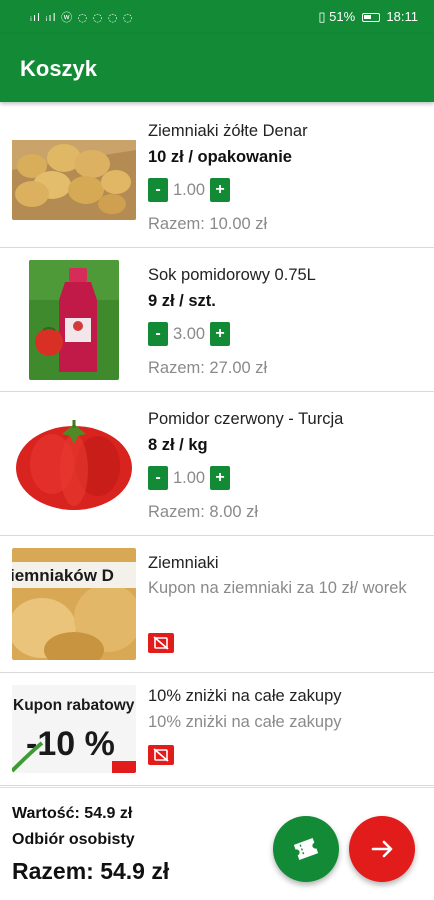 Image resolution: width=434 pixels, height=900 pixels. What do you see at coordinates (245, 696) in the screenshot?
I see `coupon-name: 10% zniżki na całe zakupy` at bounding box center [245, 696].